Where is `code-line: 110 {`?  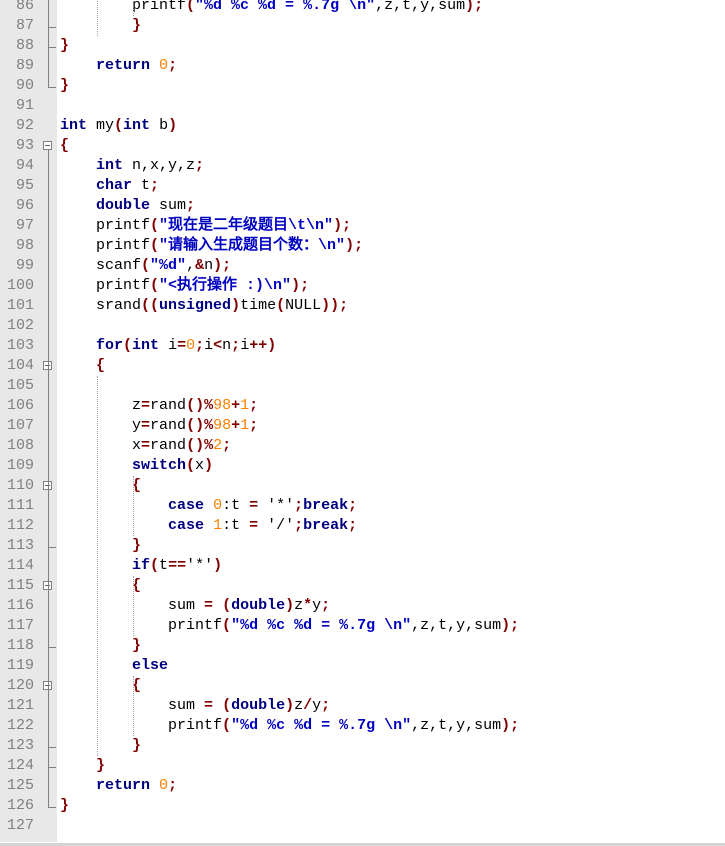 code-line: 110 { is located at coordinates (362, 486).